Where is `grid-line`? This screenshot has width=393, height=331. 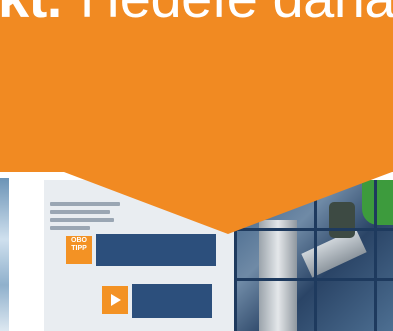
grid-line is located at coordinates (313, 279).